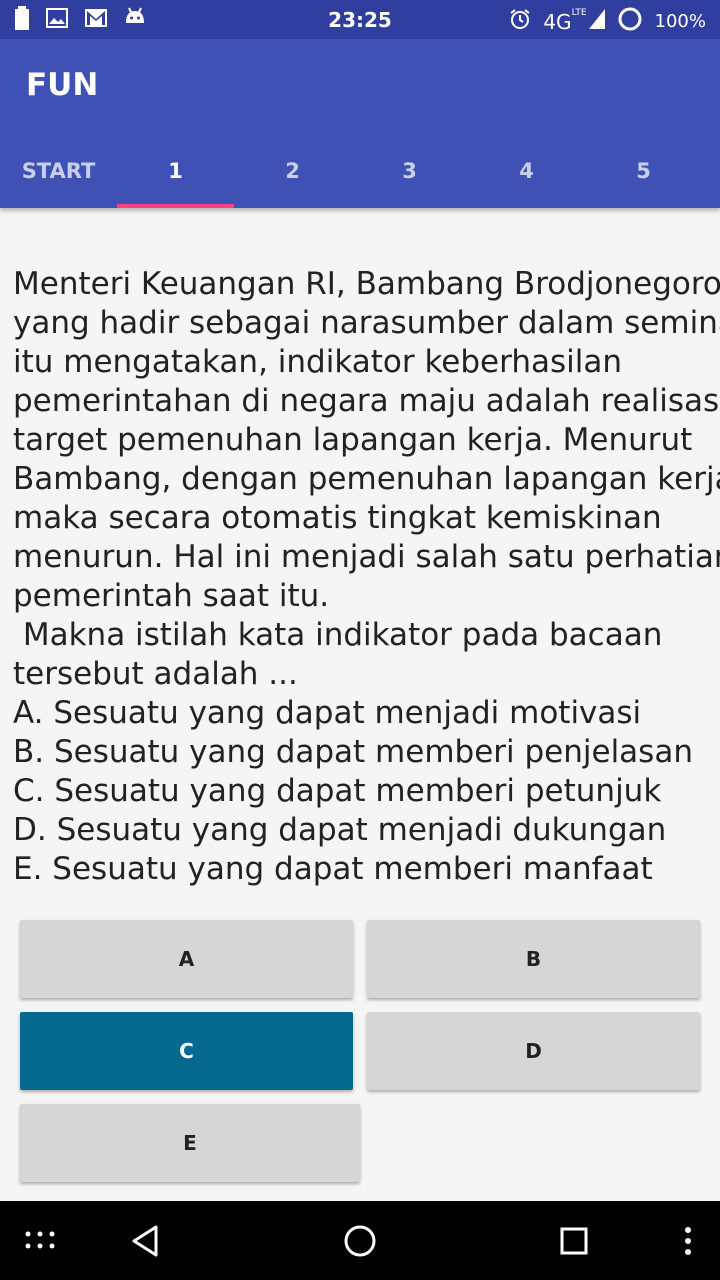 This screenshot has height=1280, width=720. I want to click on network-type: 4GLTE, so click(565, 20).